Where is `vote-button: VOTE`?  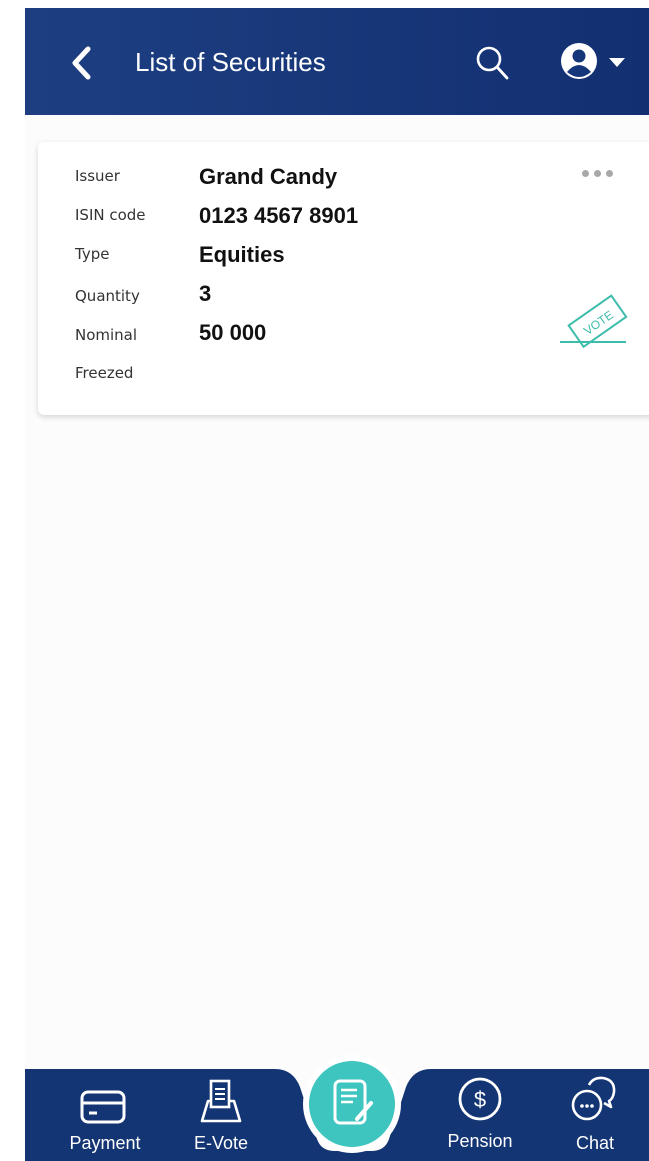
vote-button: VOTE is located at coordinates (598, 324).